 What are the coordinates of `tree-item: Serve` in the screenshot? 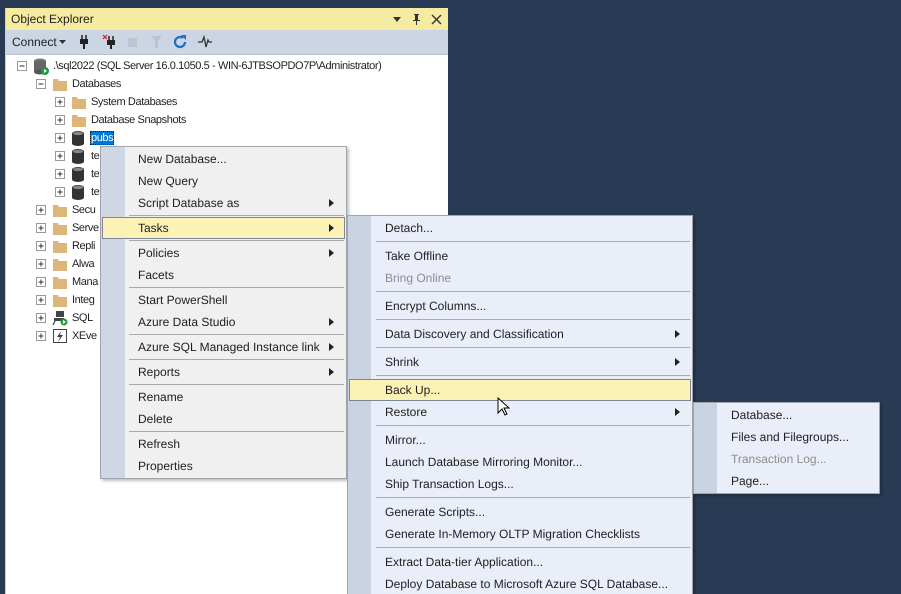 It's located at (85, 228).